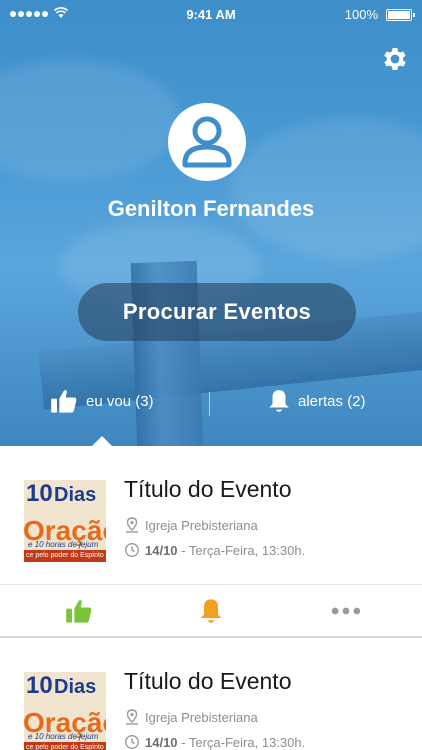 The image size is (422, 750). I want to click on more-icon, so click(346, 611).